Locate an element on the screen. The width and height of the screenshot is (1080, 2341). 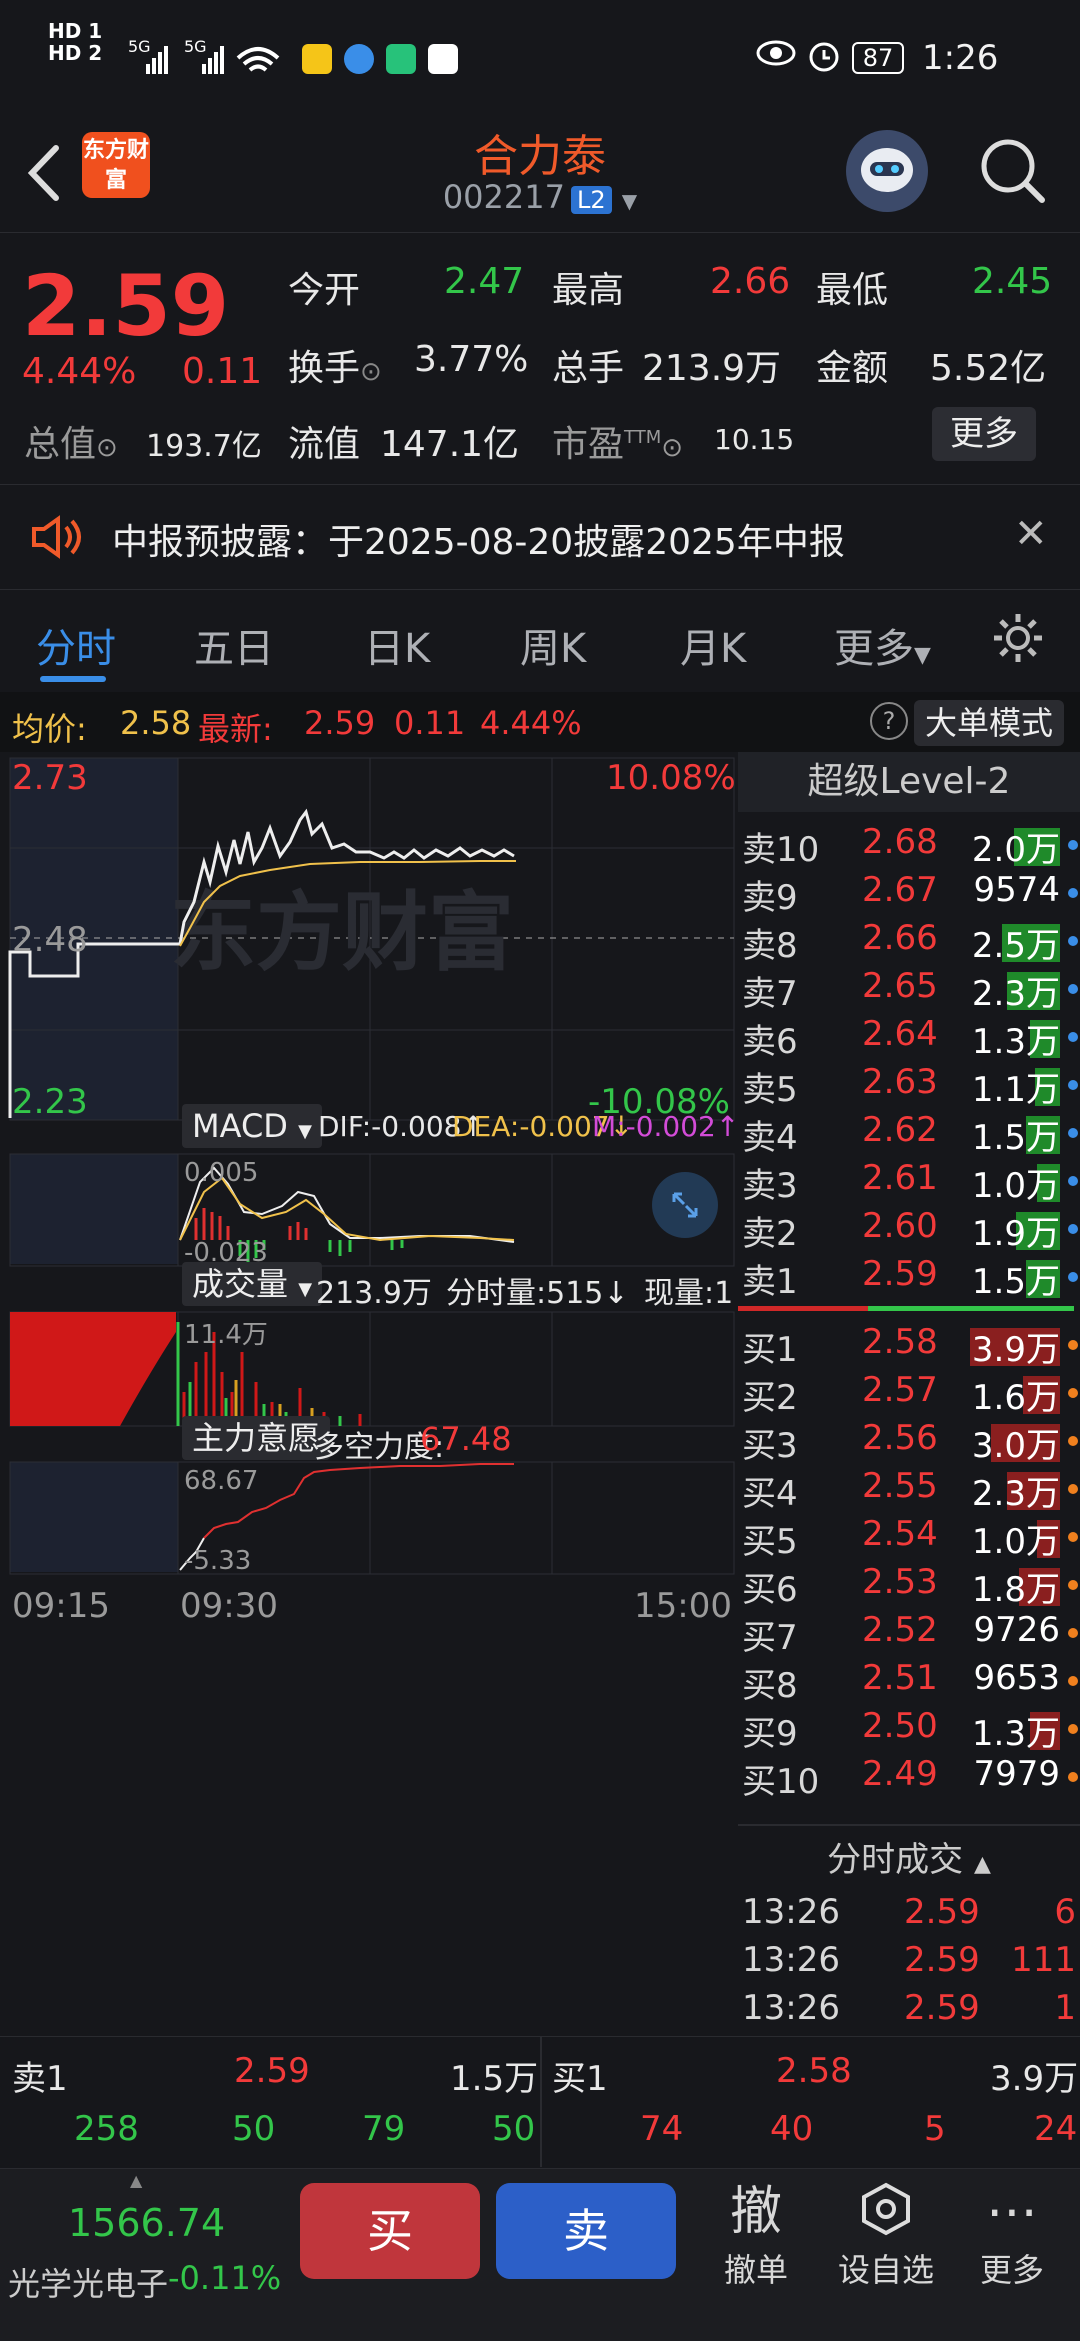
notice-text: 中报预披露：于2025-08-20披露2025年中报 is located at coordinates (478, 542).